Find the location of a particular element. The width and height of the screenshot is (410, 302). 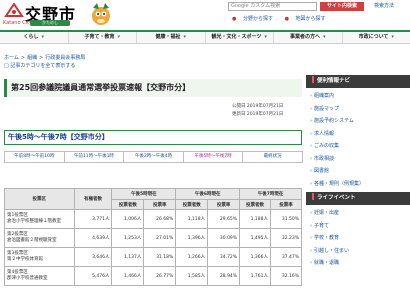

breadcrumb: ホーム > 組織 > 行政委員会事務局 is located at coordinates (45, 58).